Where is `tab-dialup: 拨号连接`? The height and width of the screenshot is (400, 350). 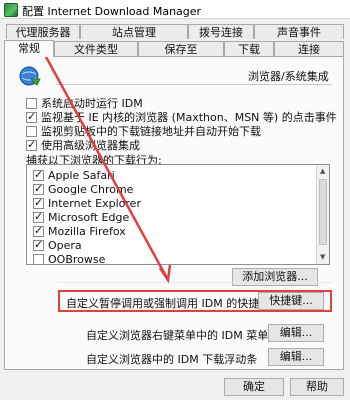 tab-dialup: 拨号连接 is located at coordinates (221, 31).